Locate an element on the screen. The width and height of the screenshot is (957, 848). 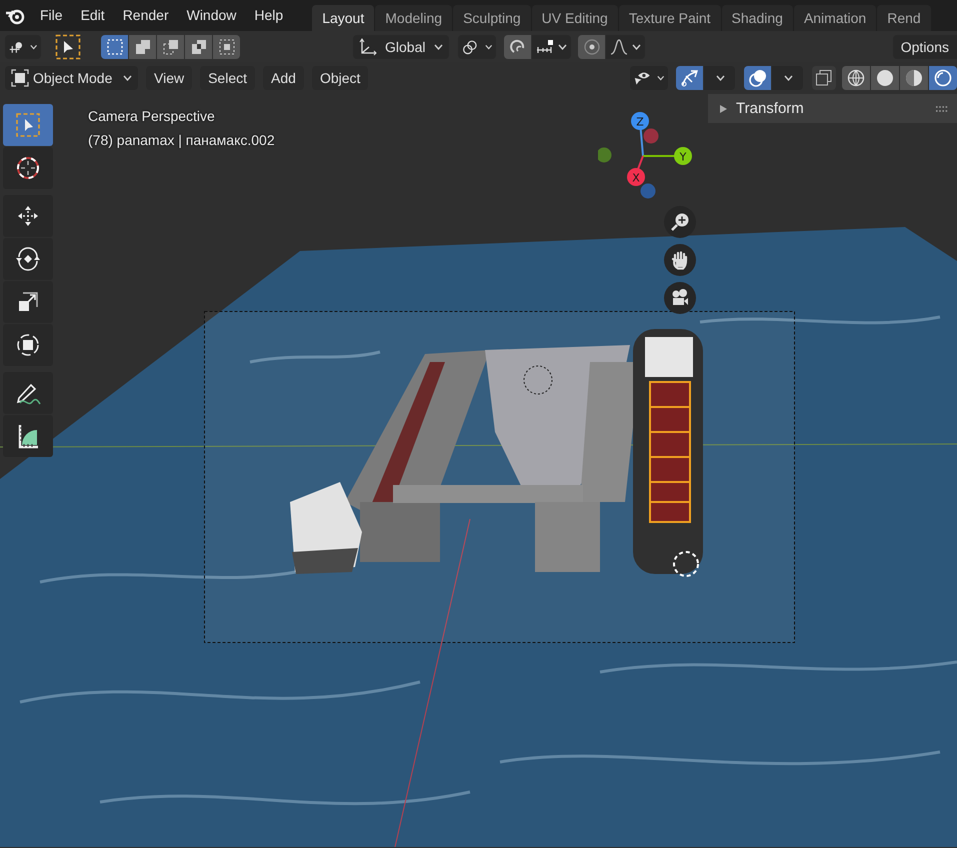
blender-logo-icon is located at coordinates (15, 16).